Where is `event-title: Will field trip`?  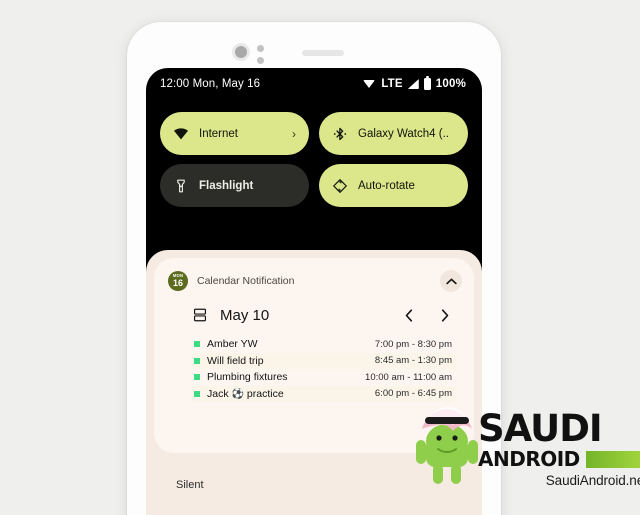
event-title: Will field trip is located at coordinates (235, 360).